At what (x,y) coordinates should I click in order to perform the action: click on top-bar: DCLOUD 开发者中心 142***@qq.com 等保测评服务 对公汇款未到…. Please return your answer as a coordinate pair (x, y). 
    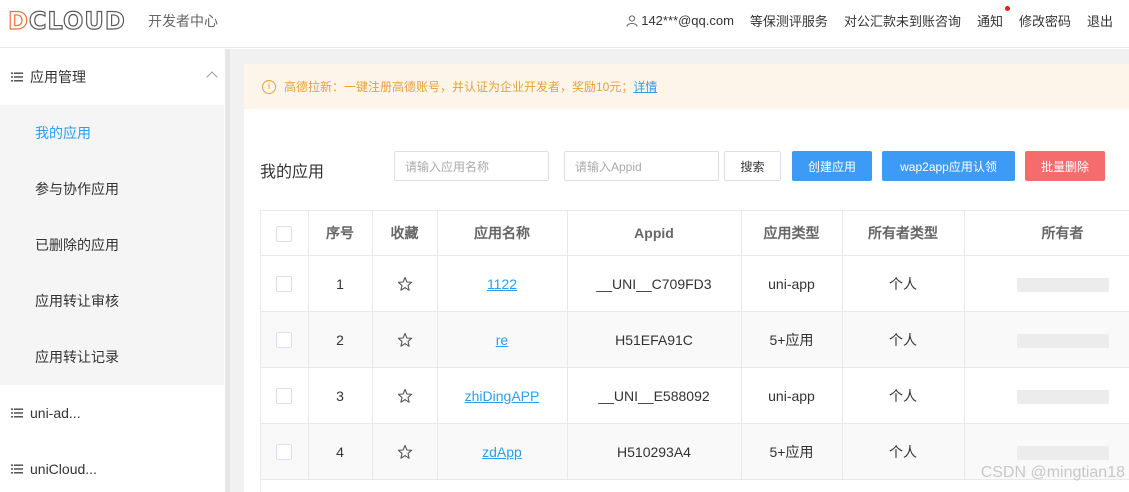
    Looking at the image, I should click on (564, 24).